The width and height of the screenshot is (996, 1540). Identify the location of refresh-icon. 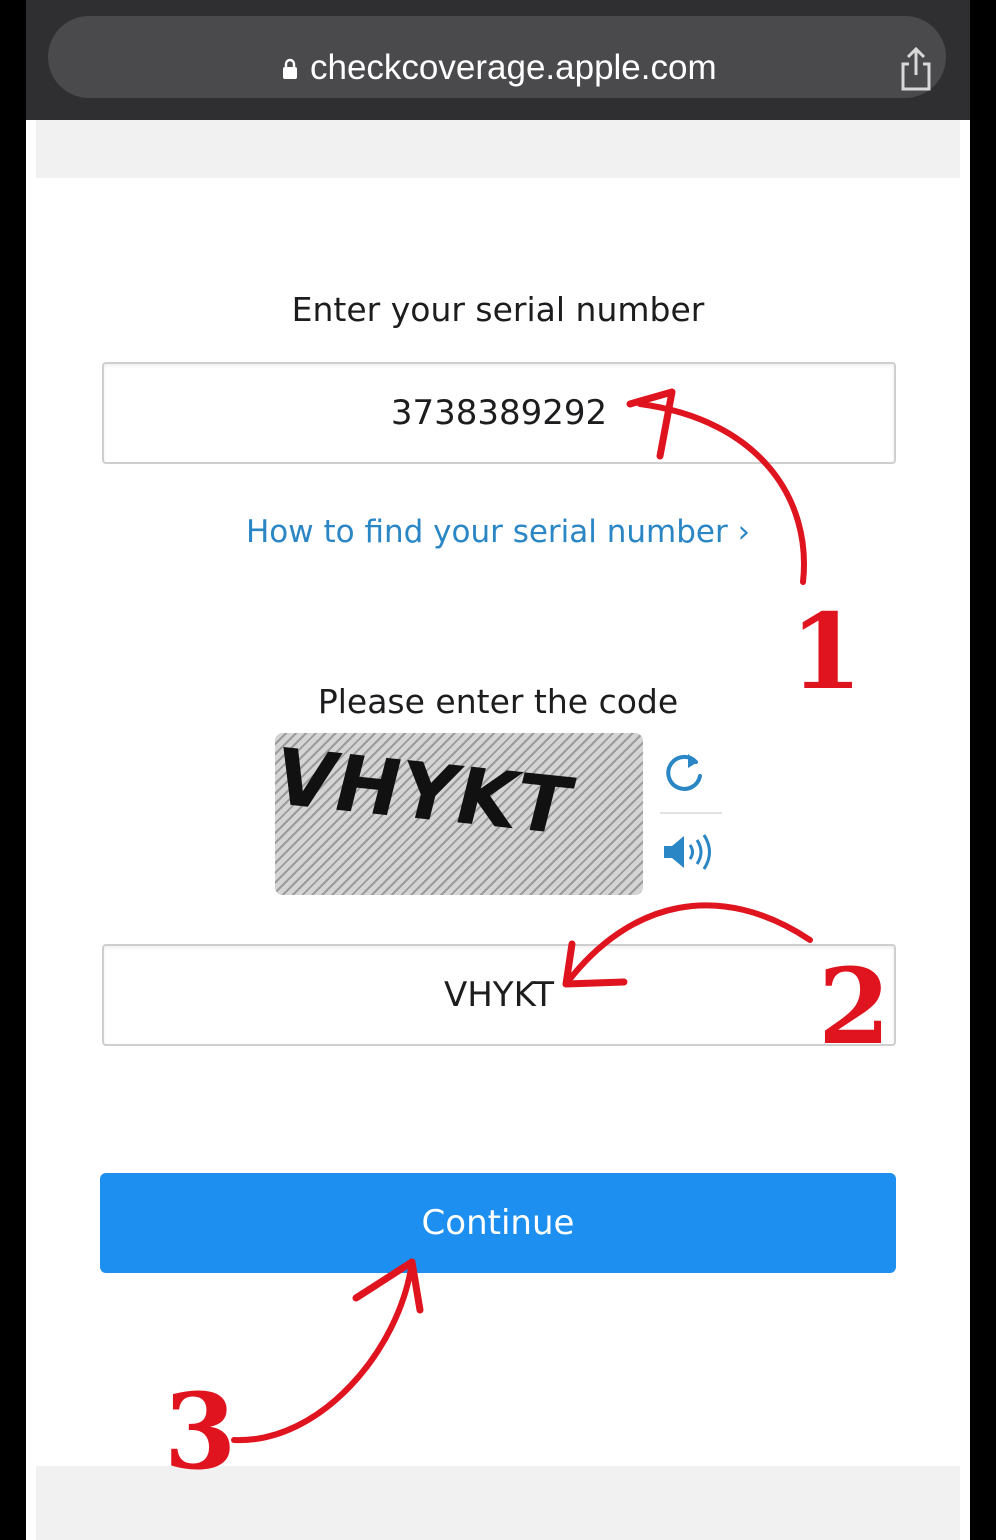
(685, 773).